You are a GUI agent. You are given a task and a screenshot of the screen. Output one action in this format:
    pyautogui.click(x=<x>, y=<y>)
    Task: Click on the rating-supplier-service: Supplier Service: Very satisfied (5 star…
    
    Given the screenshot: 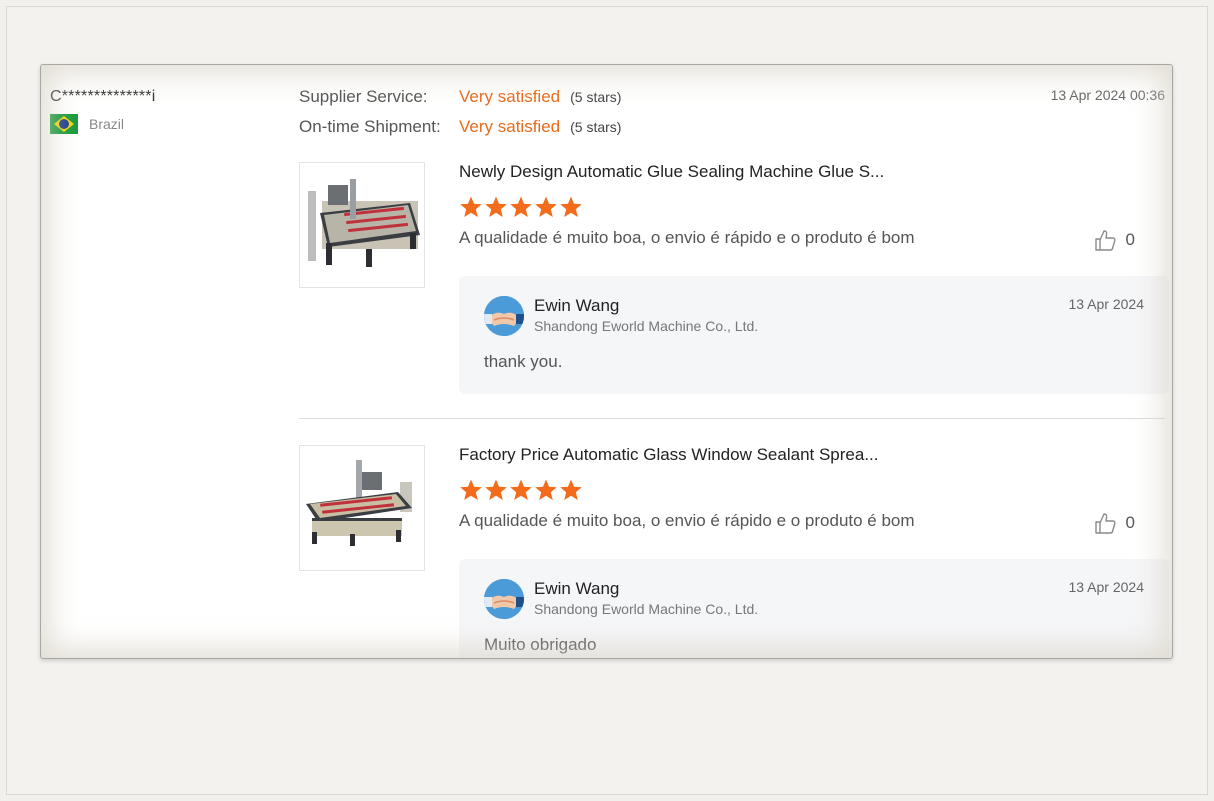 What is the action you would take?
    pyautogui.click(x=460, y=102)
    